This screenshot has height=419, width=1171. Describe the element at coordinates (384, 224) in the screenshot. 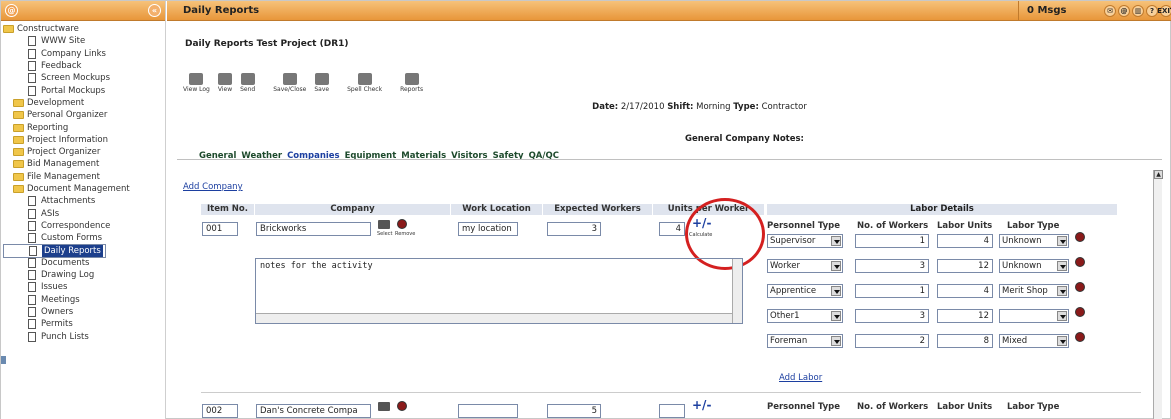

I see `select-company-icon` at that location.